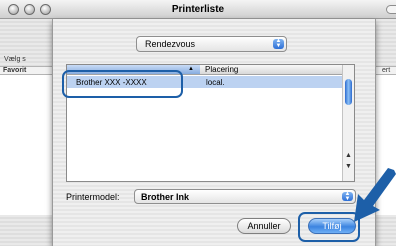 This screenshot has height=246, width=396. I want to click on column-placering-label: Placering, so click(222, 69).